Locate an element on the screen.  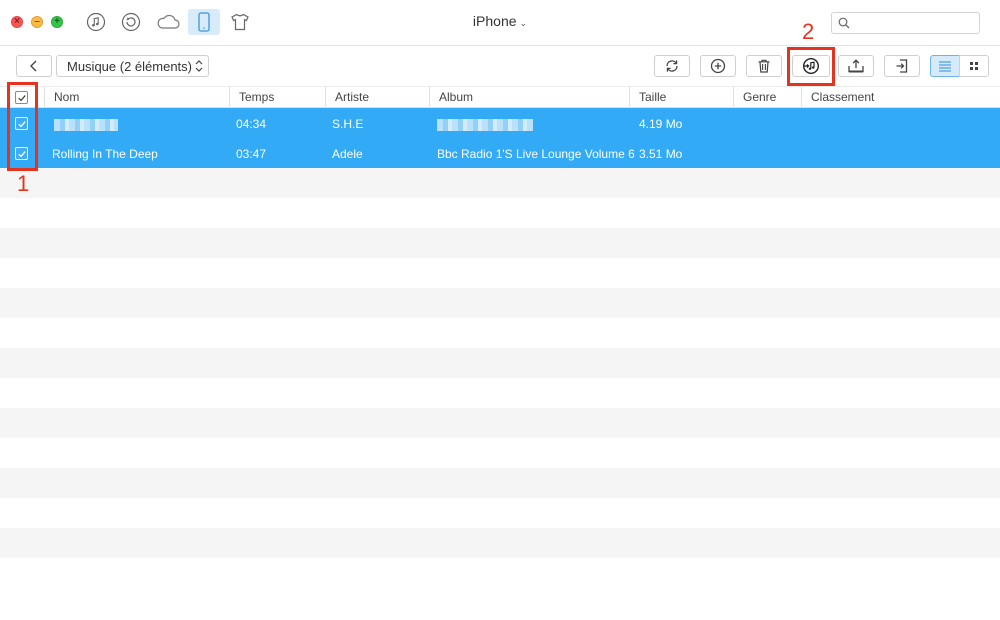
minimize-window-button: – is located at coordinates (37, 22).